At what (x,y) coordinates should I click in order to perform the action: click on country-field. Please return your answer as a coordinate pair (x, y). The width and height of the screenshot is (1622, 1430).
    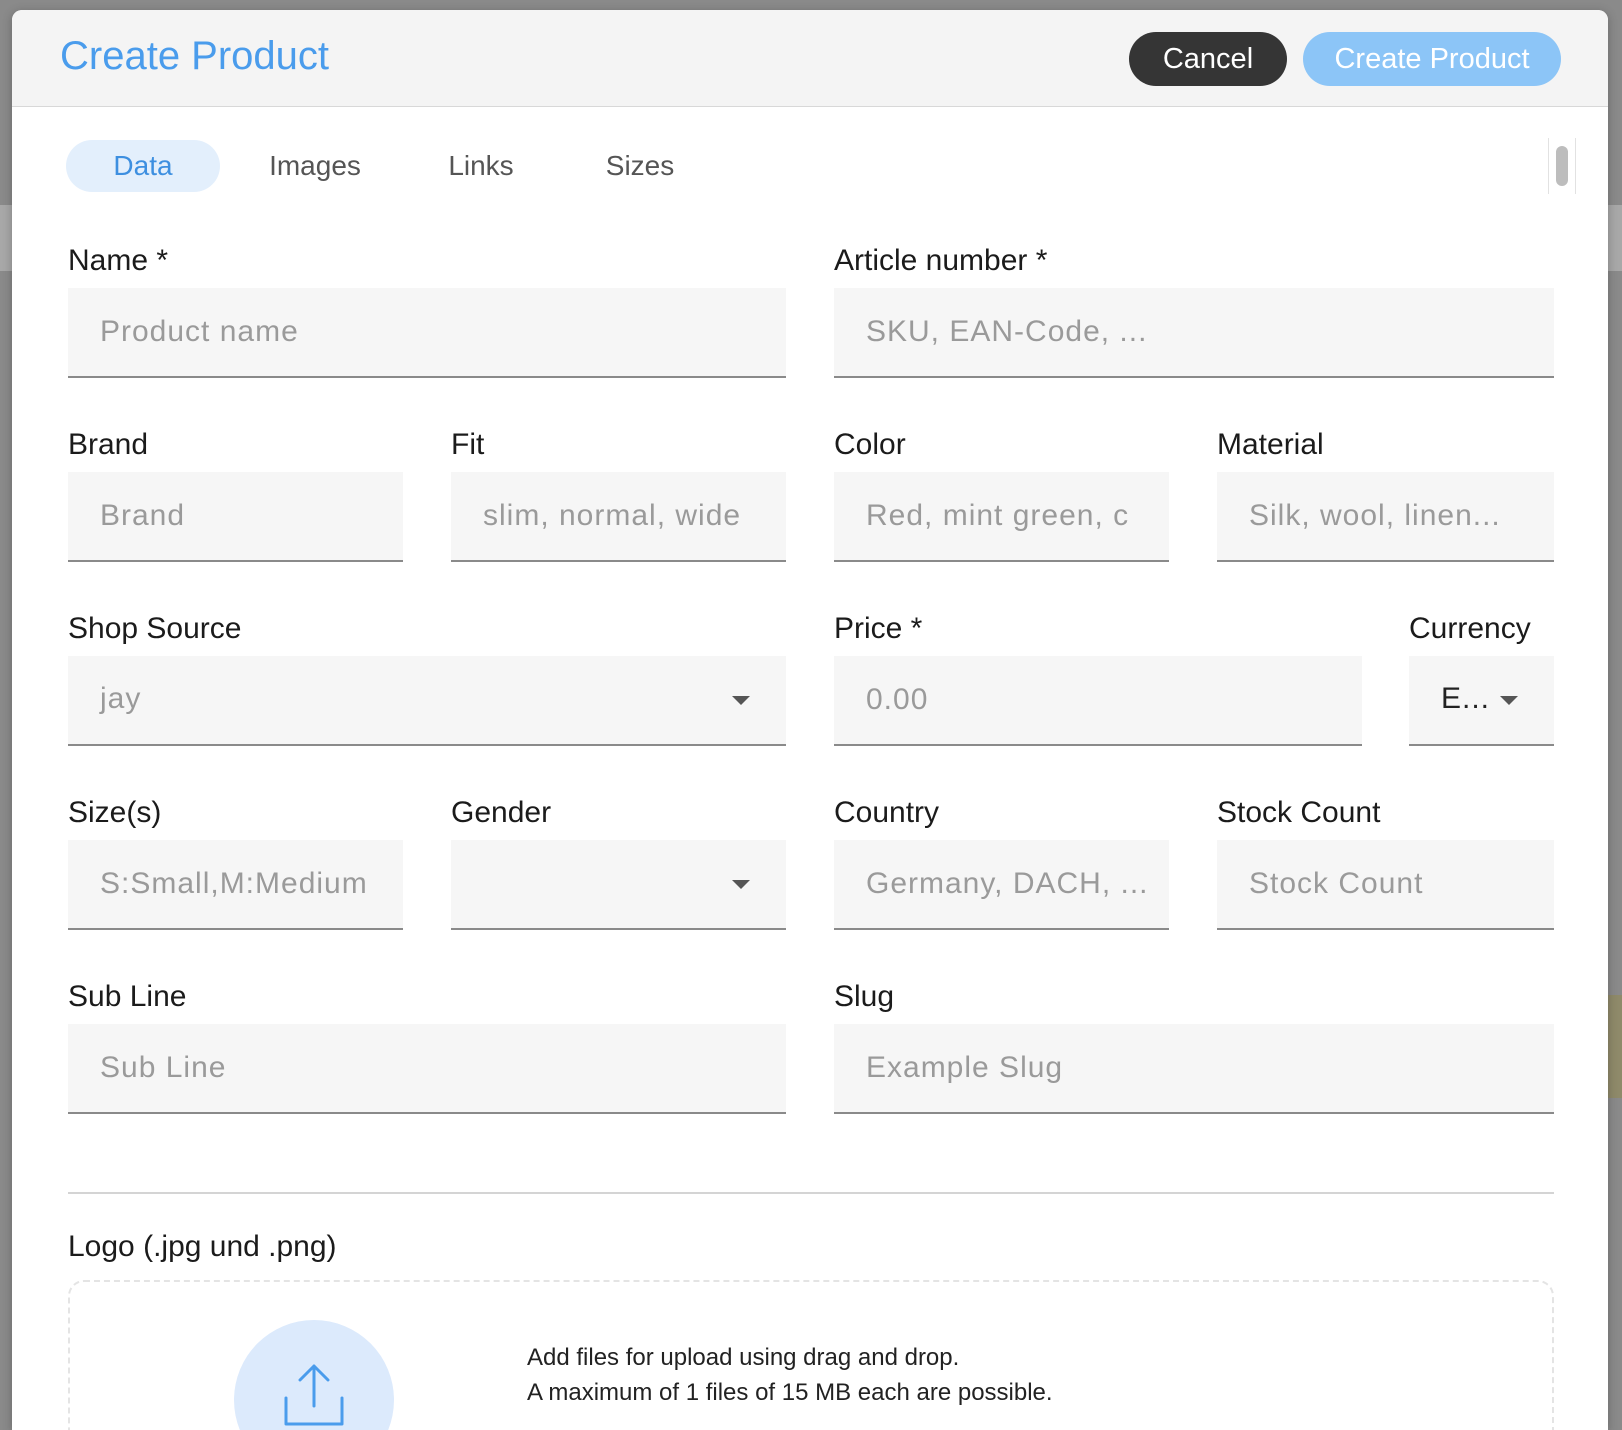
    Looking at the image, I should click on (1001, 885).